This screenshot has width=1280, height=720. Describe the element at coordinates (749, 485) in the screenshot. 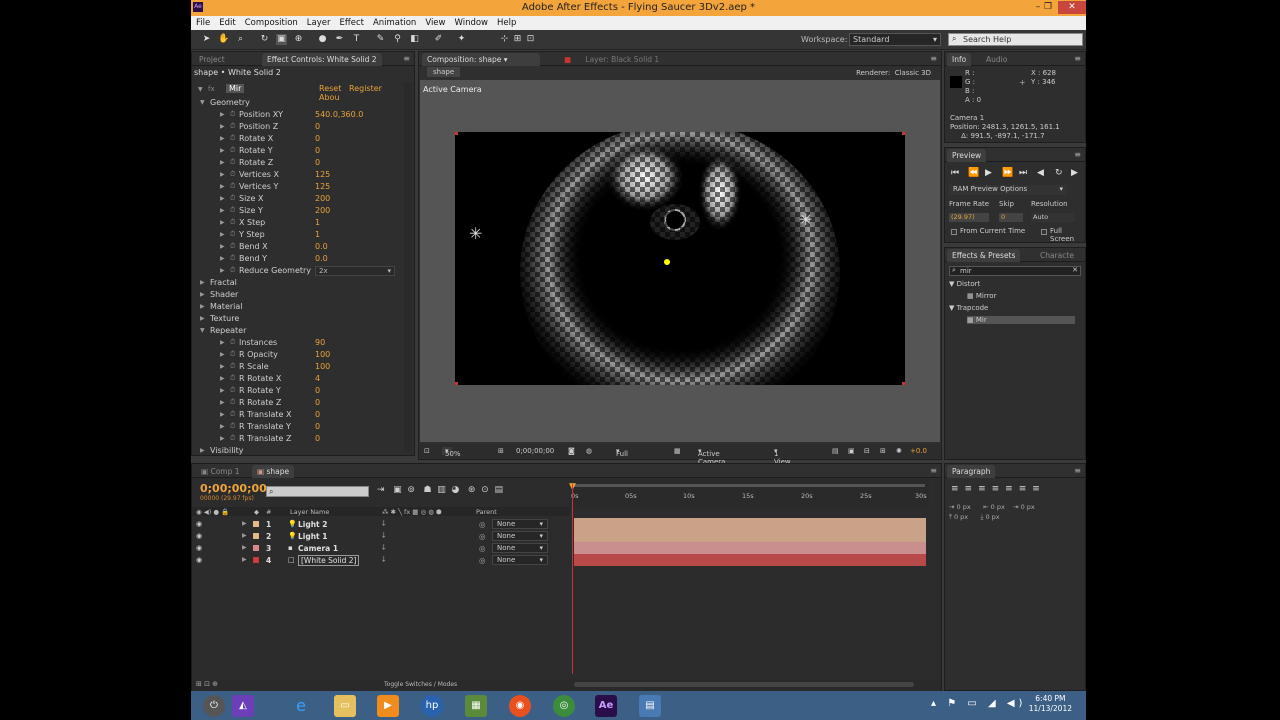

I see `work-area-bar` at that location.